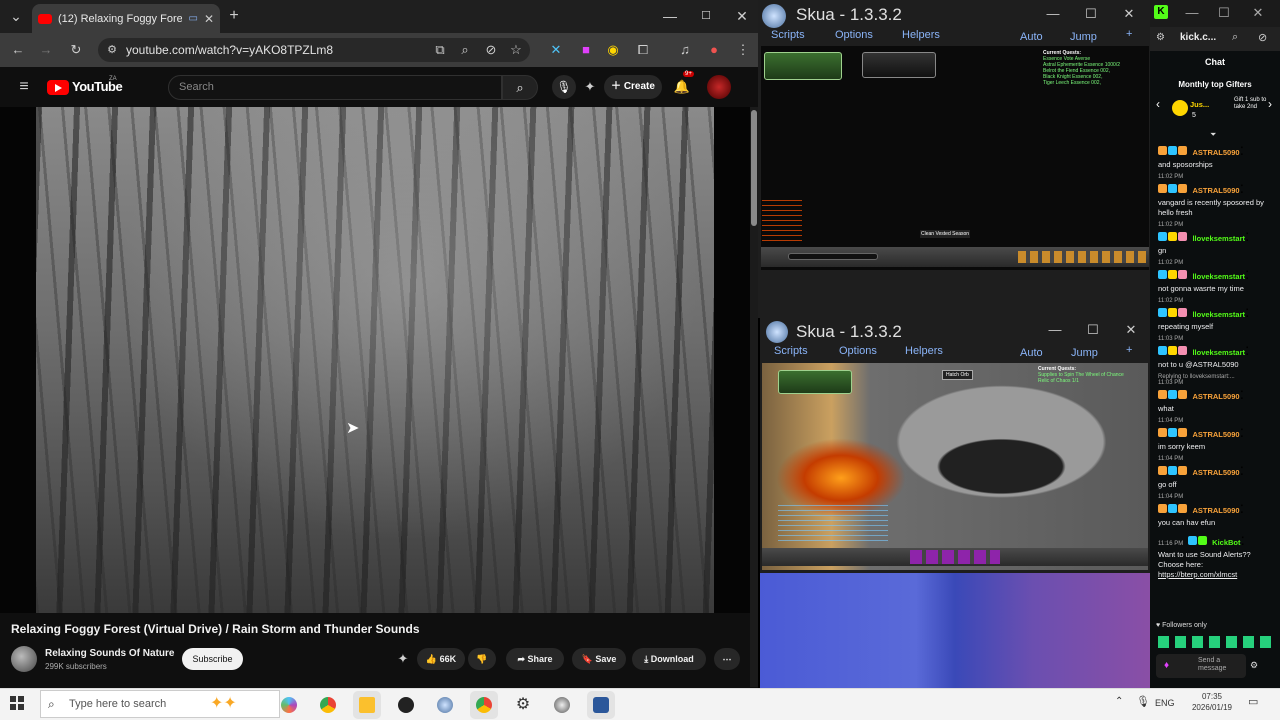 The width and height of the screenshot is (1280, 720). What do you see at coordinates (234, 16) in the screenshot?
I see `new-tab-button: +` at bounding box center [234, 16].